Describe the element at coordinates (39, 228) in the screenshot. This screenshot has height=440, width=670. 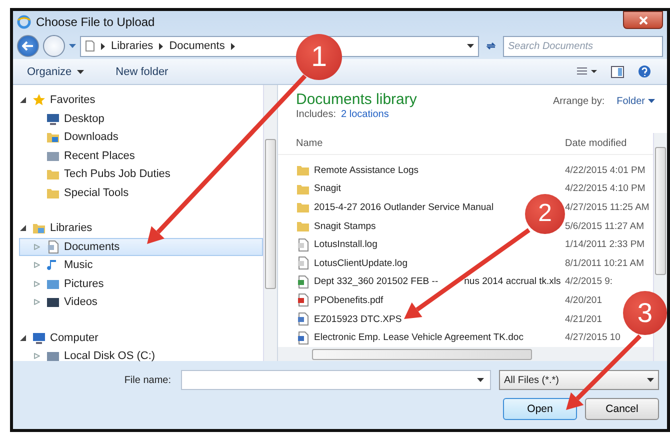
I see `library-folder-icon` at that location.